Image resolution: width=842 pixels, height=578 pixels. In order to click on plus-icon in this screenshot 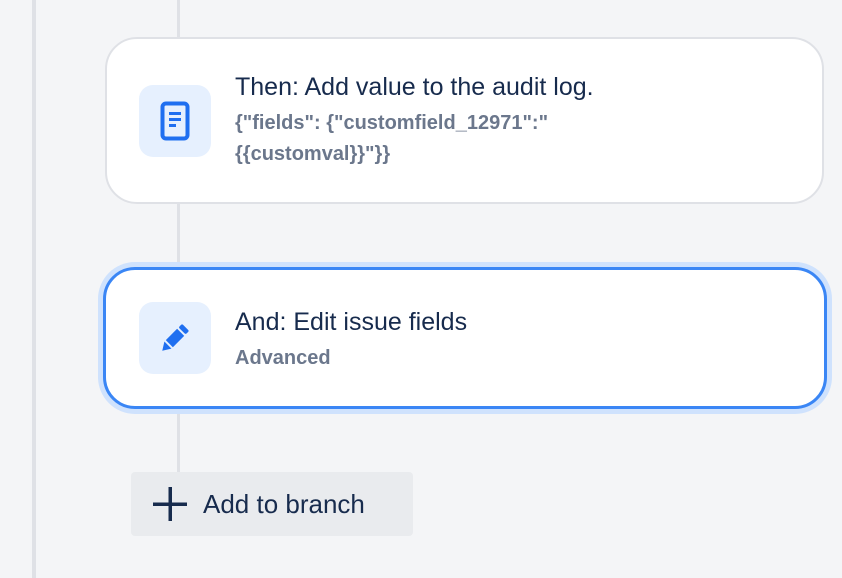, I will do `click(170, 504)`.